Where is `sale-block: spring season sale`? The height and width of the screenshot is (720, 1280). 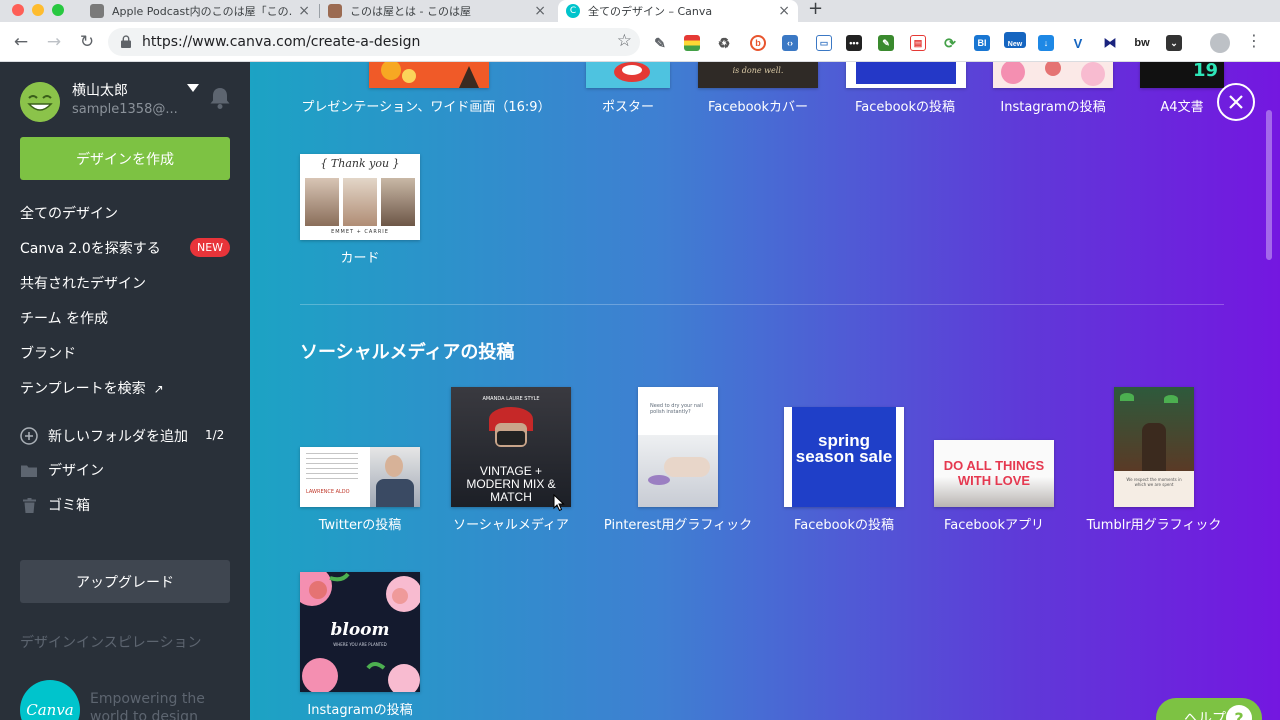
sale-block: spring season sale is located at coordinates (844, 457).